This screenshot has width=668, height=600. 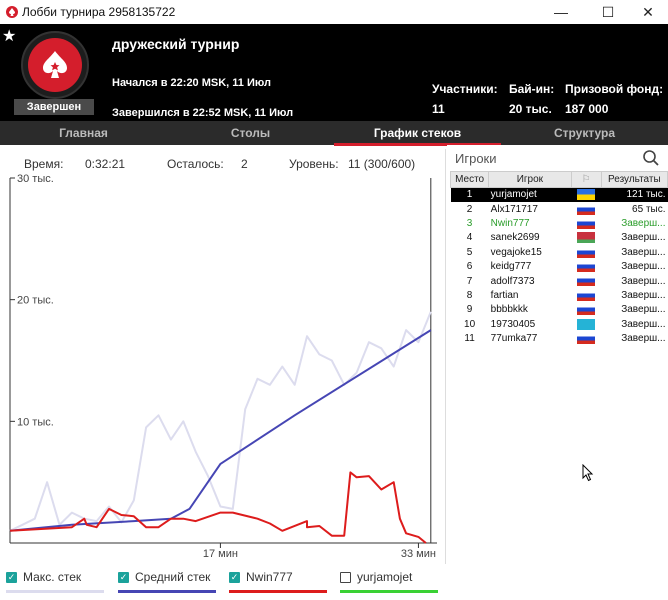 What do you see at coordinates (511, 267) in the screenshot?
I see `player-name: keidg777` at bounding box center [511, 267].